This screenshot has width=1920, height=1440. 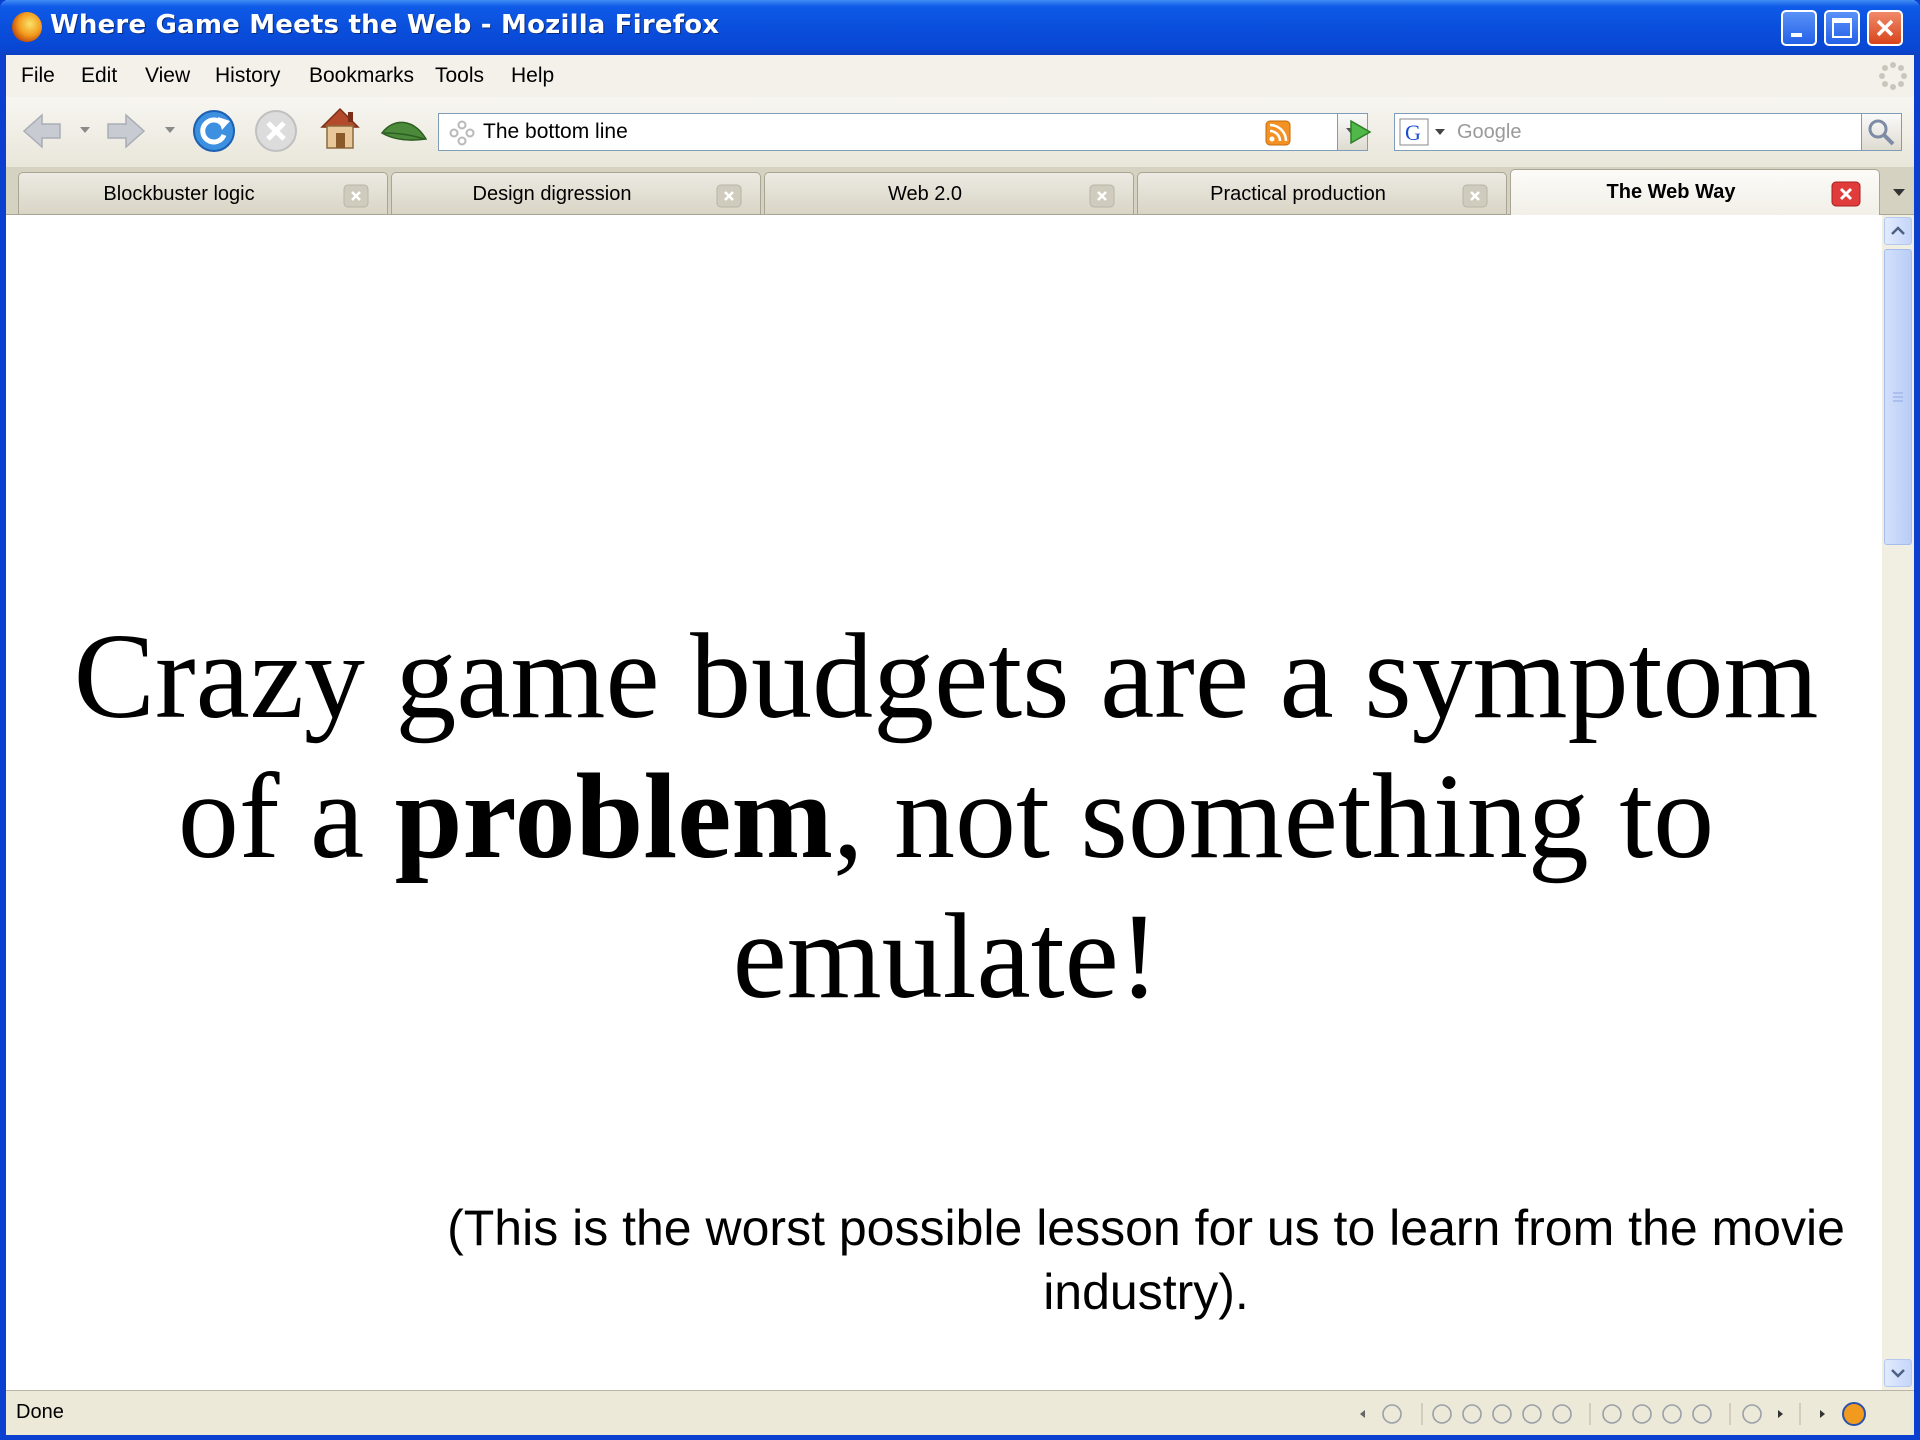 I want to click on stop-icon, so click(x=276, y=130).